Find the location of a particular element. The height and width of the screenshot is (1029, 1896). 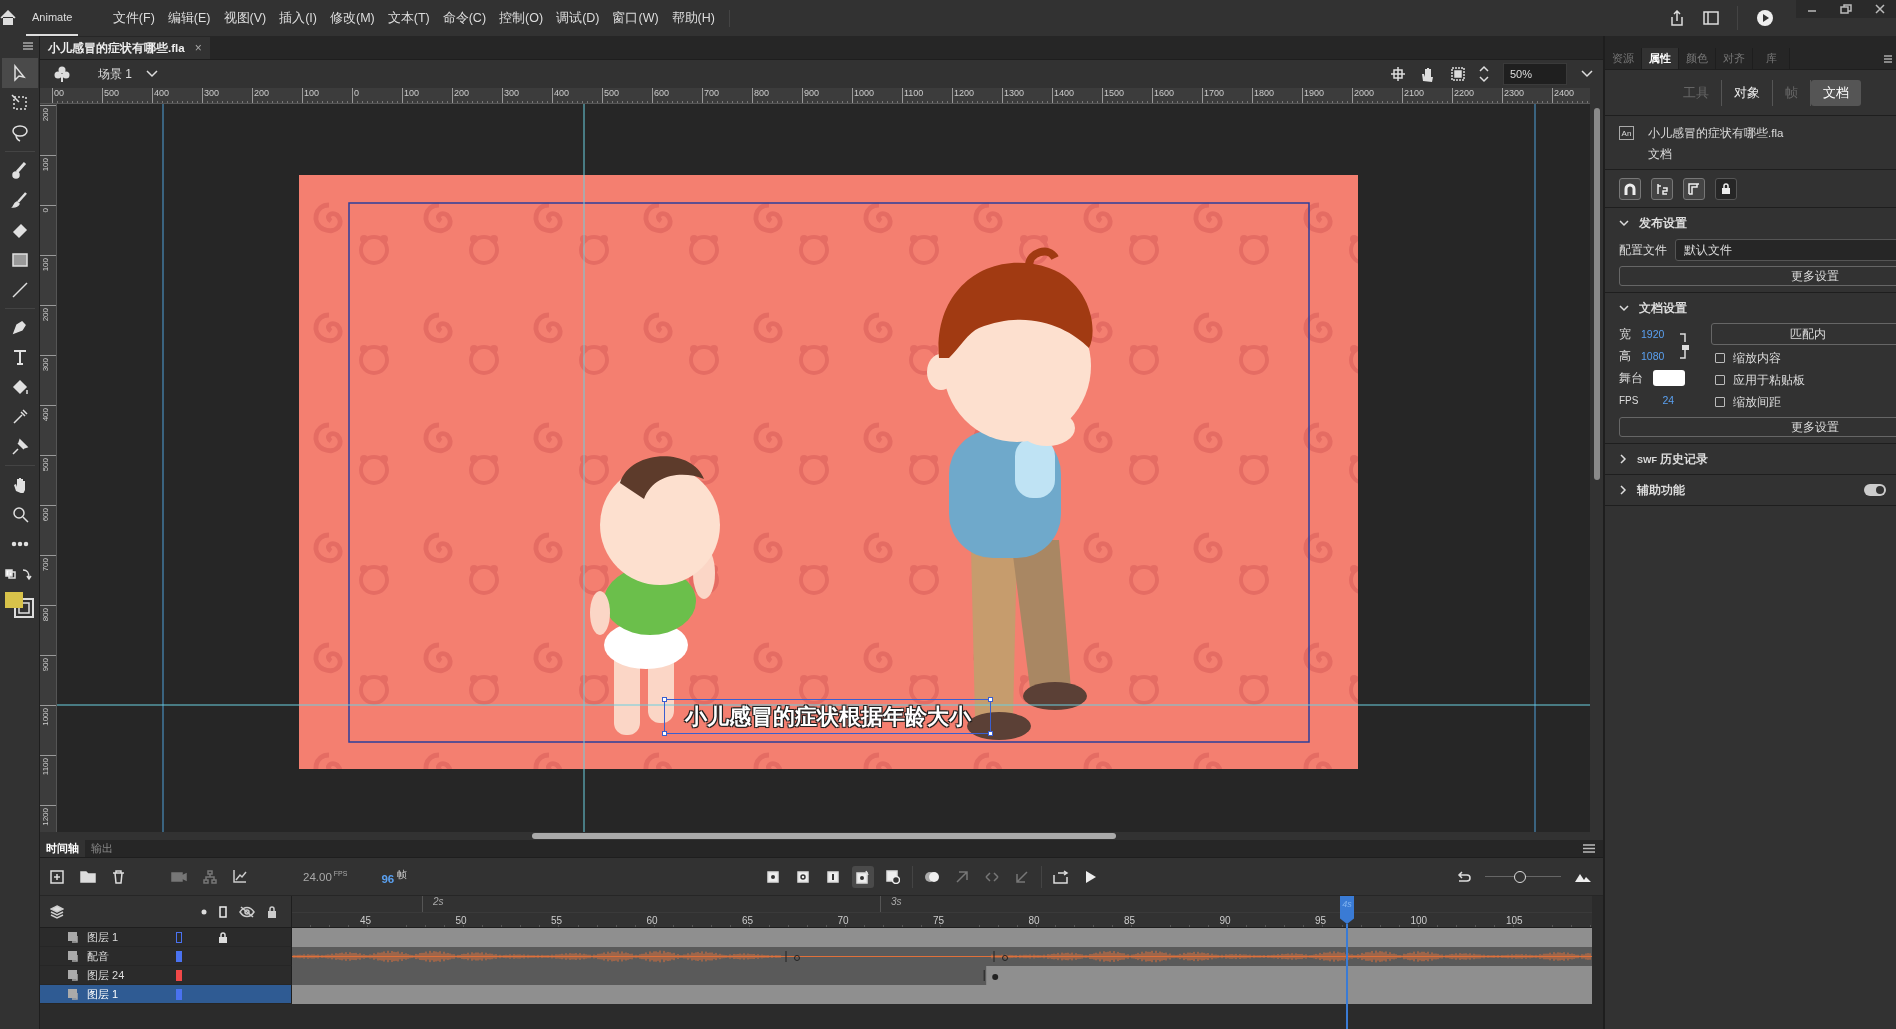

mode-tab: 对象 is located at coordinates (1747, 92).